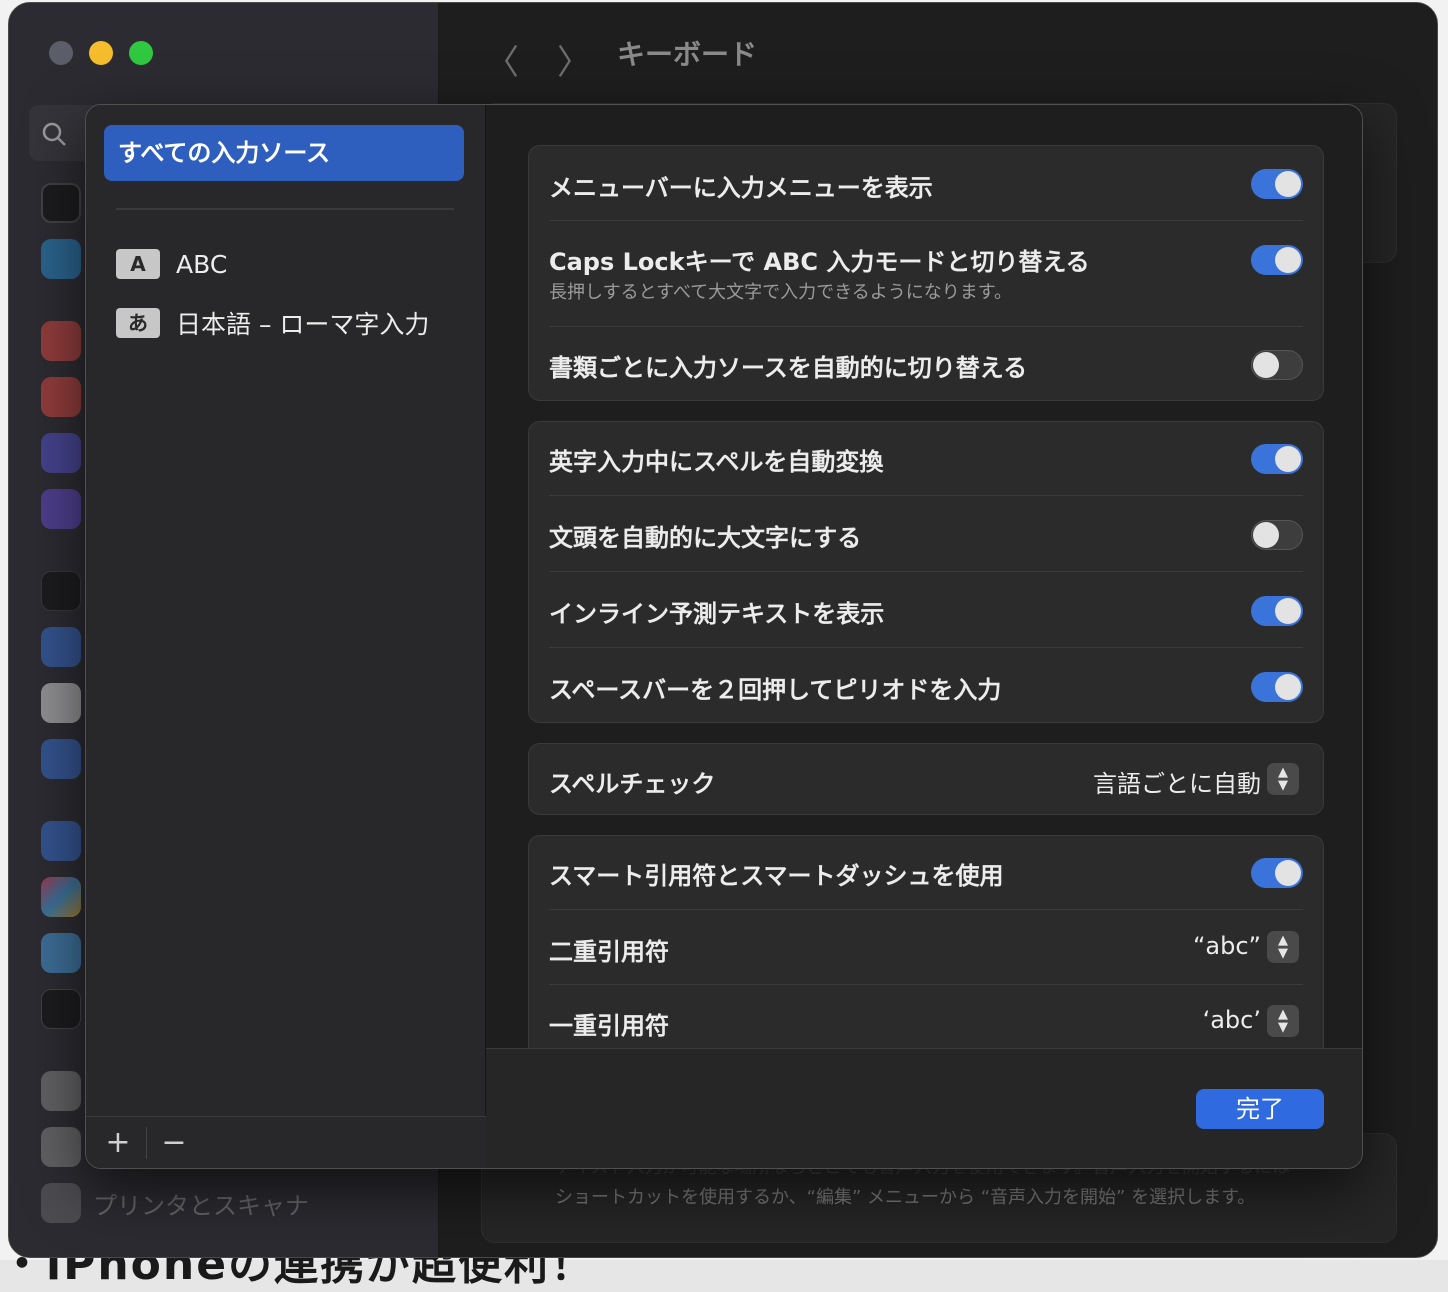 The width and height of the screenshot is (1448, 1292). I want to click on zoom-button, so click(141, 53).